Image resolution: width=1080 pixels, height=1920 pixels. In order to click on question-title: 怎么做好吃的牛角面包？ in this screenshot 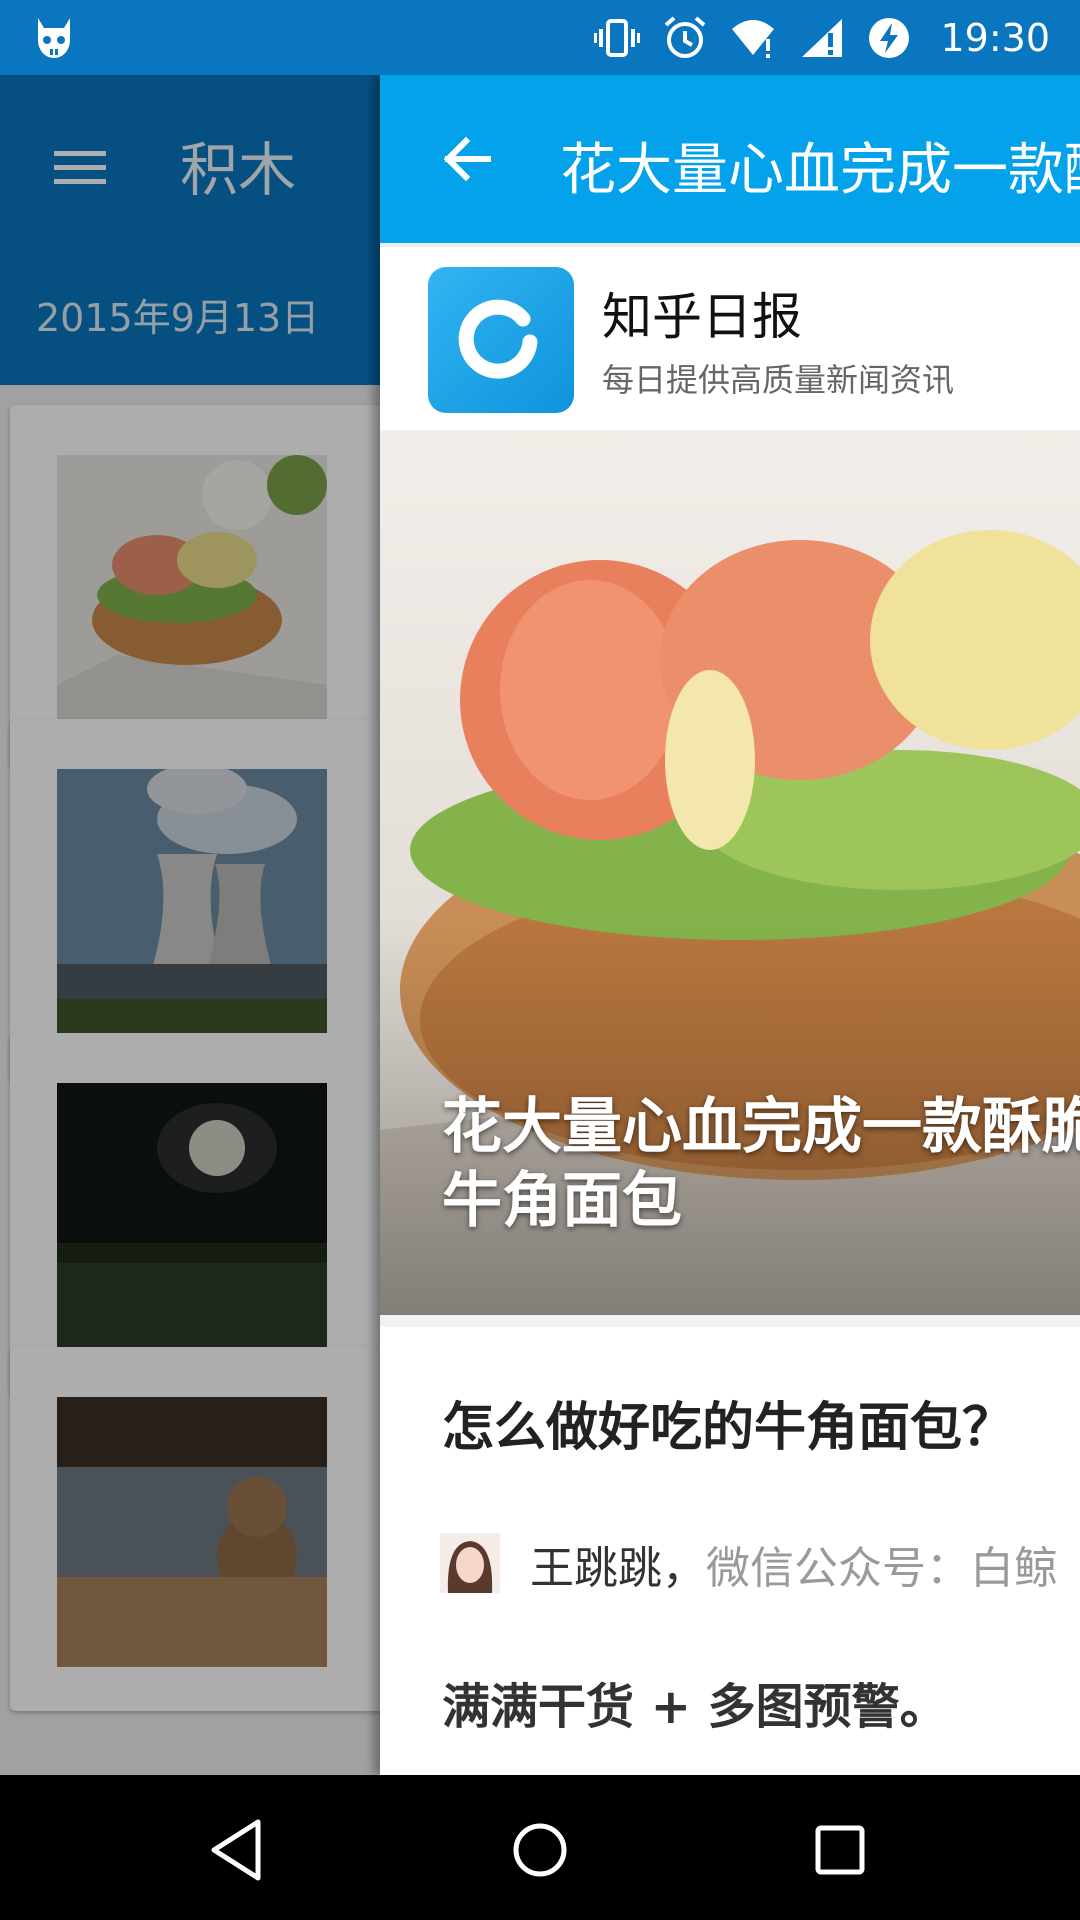, I will do `click(728, 1428)`.